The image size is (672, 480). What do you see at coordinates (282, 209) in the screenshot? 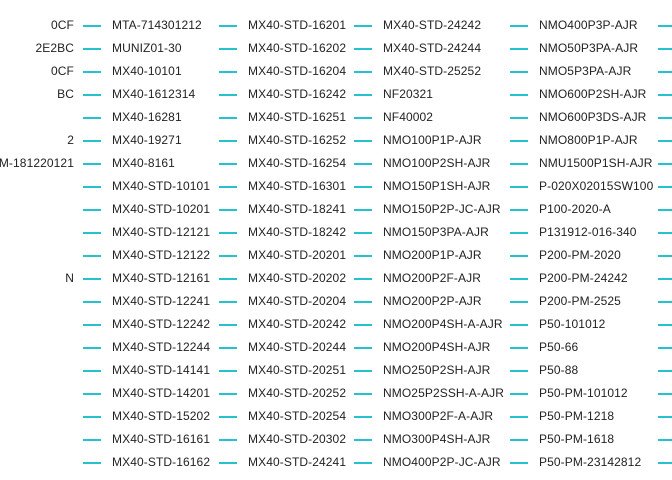
I see `part-list-item: MX40-STD-18241` at bounding box center [282, 209].